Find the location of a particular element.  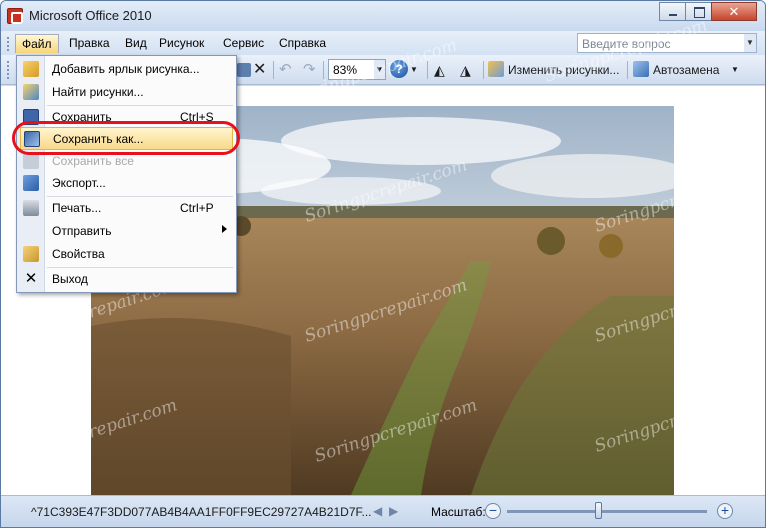

autocorrect-label: Автозамена is located at coordinates (686, 70).